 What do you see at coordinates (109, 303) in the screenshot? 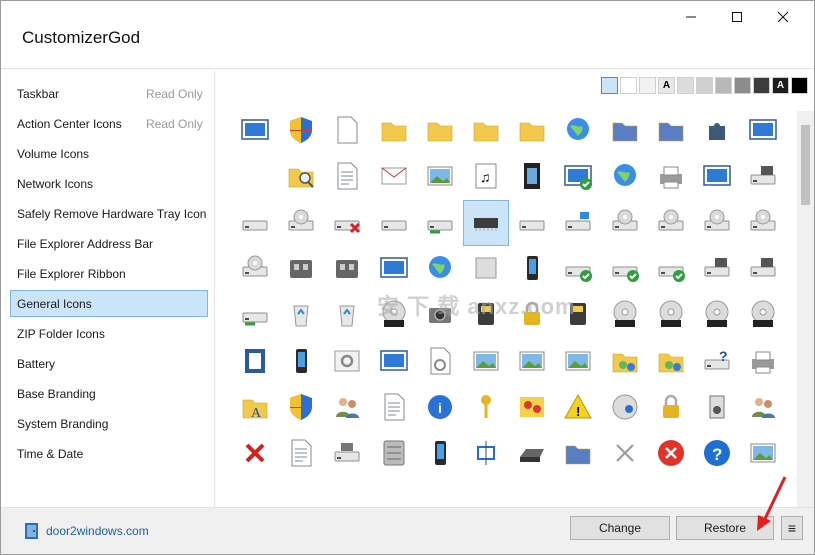
I see `sidebar-item-general-icons: General Icons` at bounding box center [109, 303].